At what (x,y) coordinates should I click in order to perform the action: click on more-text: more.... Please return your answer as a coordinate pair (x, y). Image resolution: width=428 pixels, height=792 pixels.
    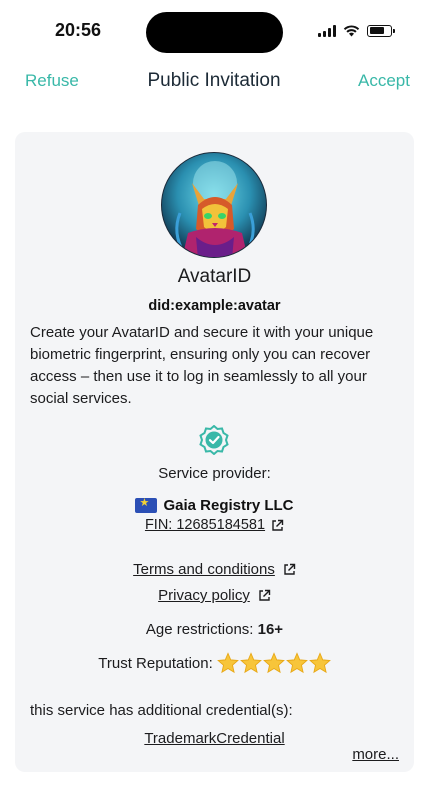
    Looking at the image, I should click on (375, 754).